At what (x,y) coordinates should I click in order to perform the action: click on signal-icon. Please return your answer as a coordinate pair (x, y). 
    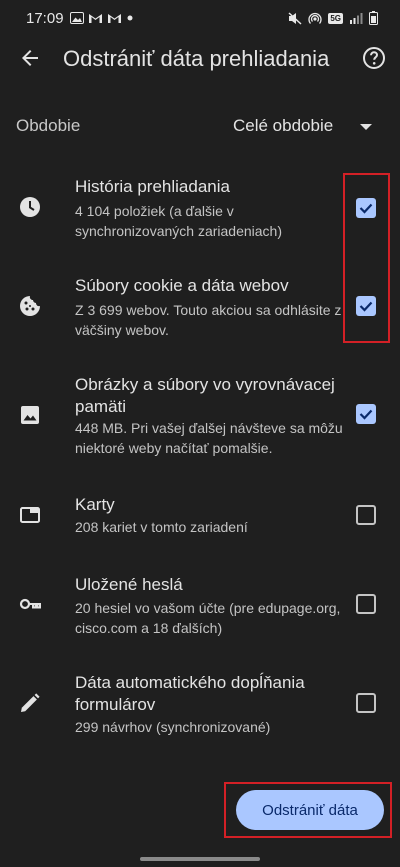
    Looking at the image, I should click on (356, 18).